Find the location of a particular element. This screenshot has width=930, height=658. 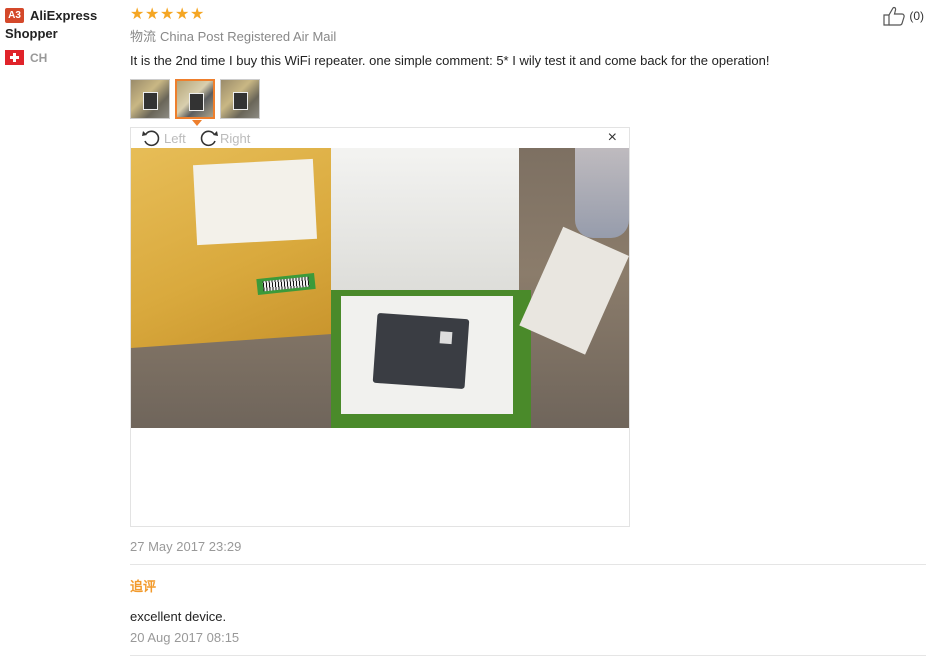

shipping-method: China Post Registered Air Mail is located at coordinates (248, 36).